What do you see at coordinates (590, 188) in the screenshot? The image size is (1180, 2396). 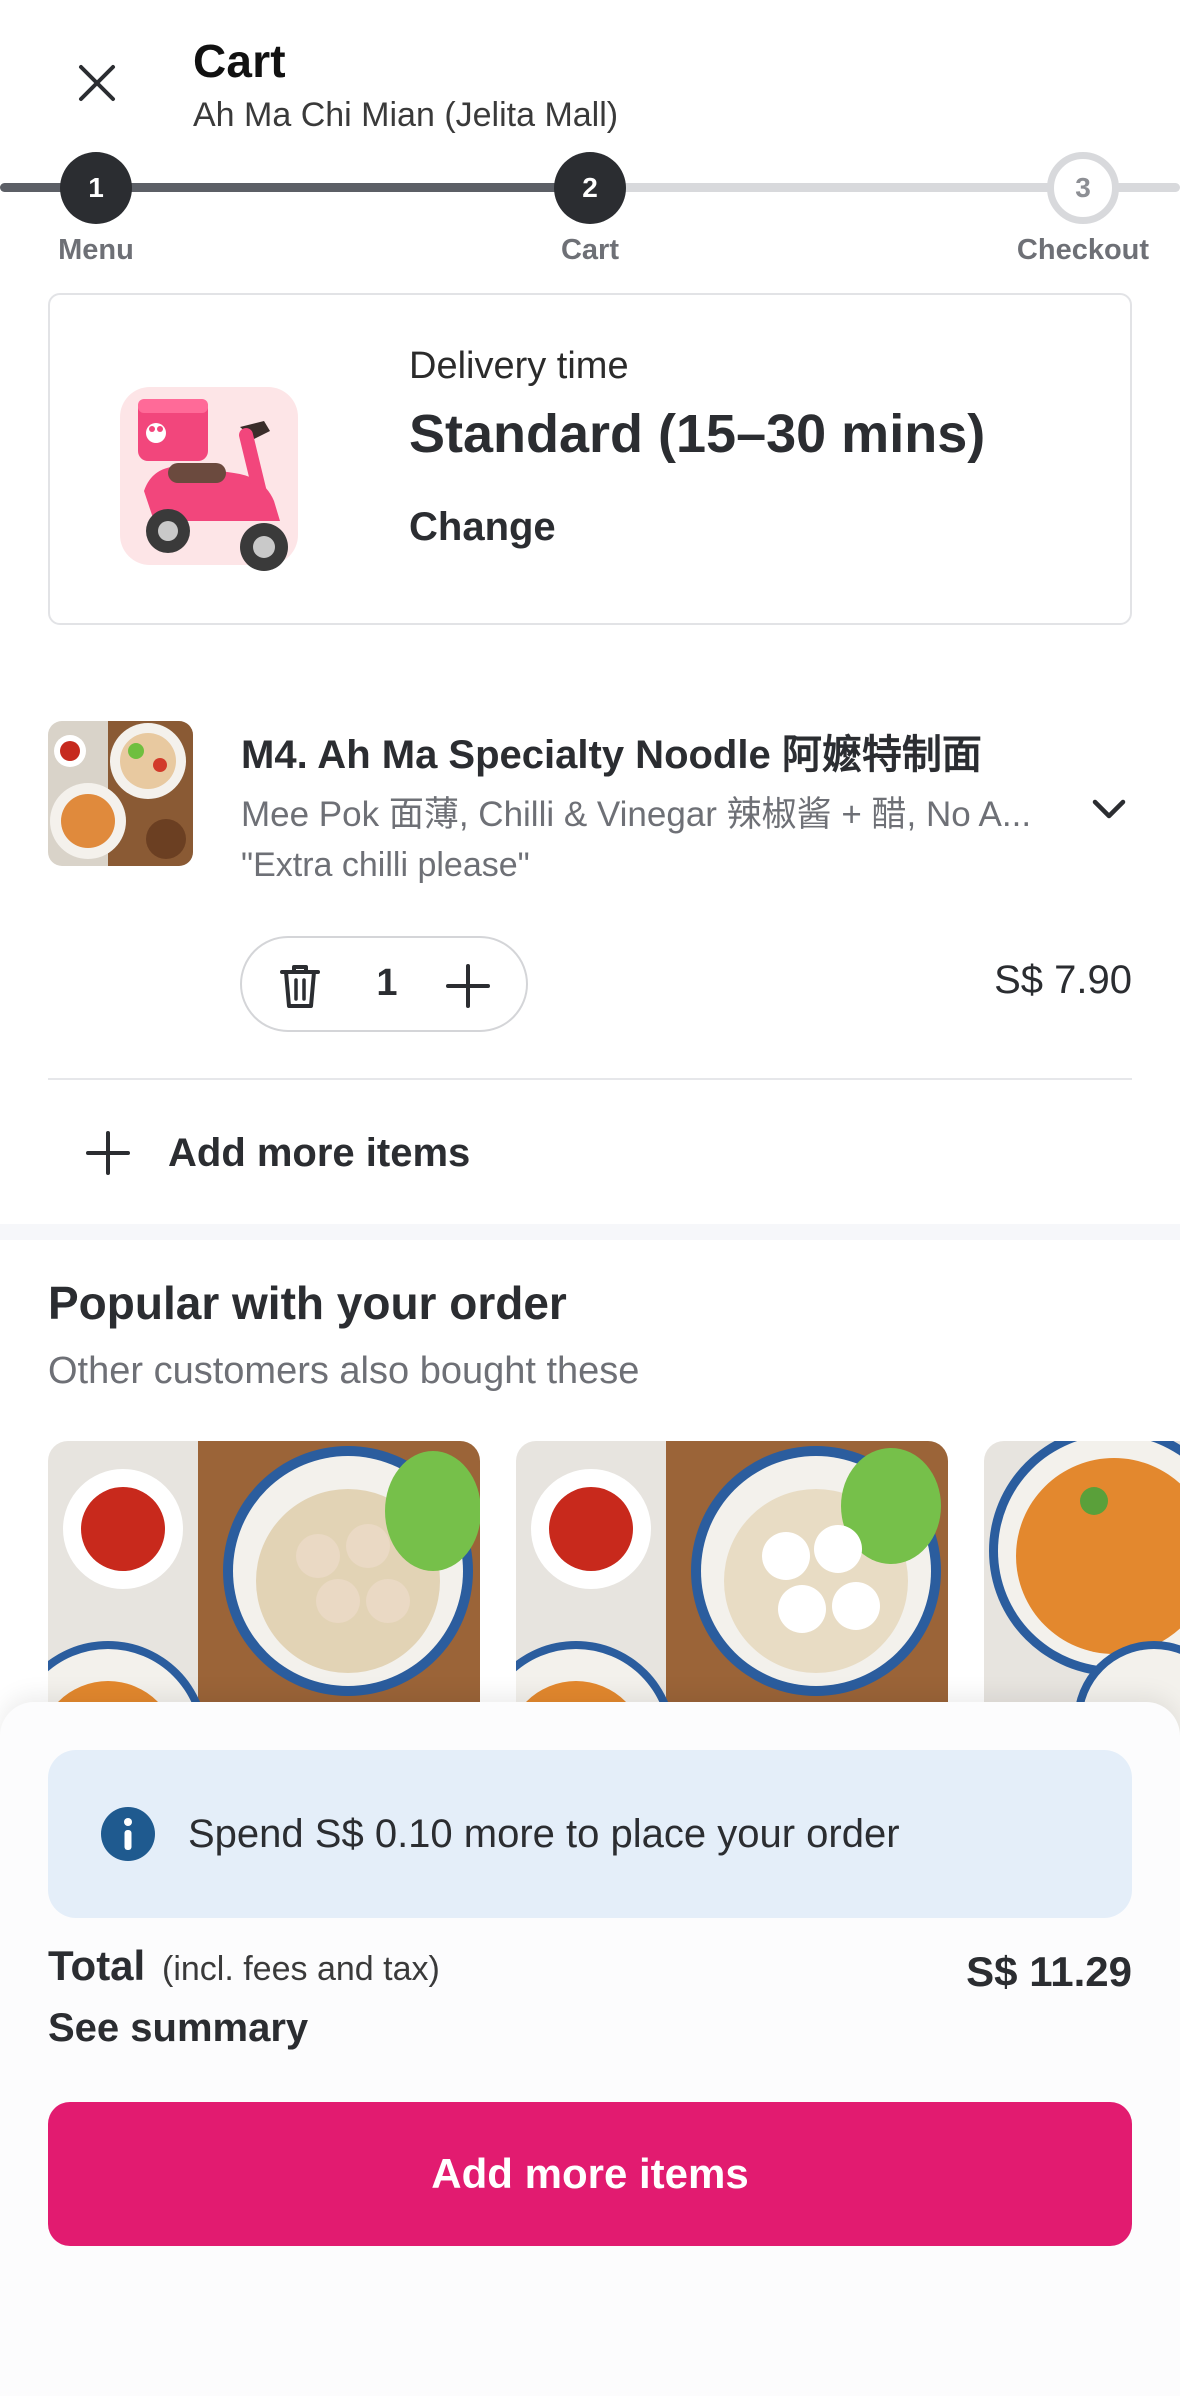 I see `step-cart-dot: 2` at bounding box center [590, 188].